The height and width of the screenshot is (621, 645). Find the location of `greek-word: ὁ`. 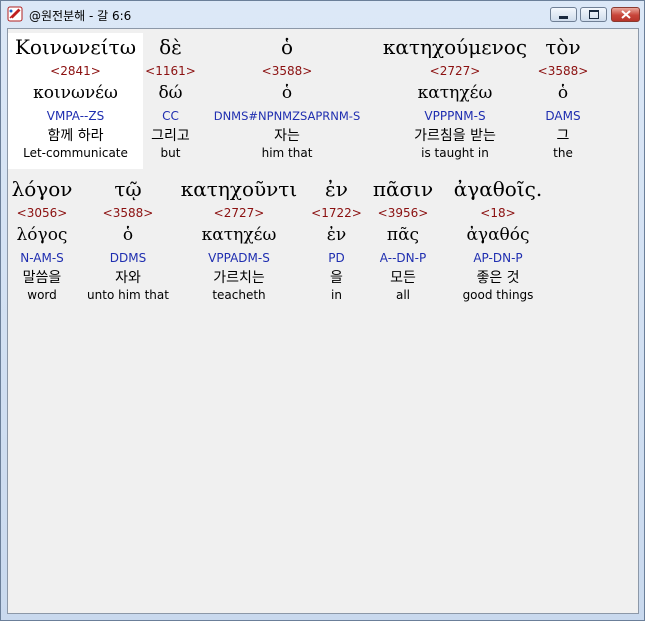

greek-word: ὁ is located at coordinates (287, 47).